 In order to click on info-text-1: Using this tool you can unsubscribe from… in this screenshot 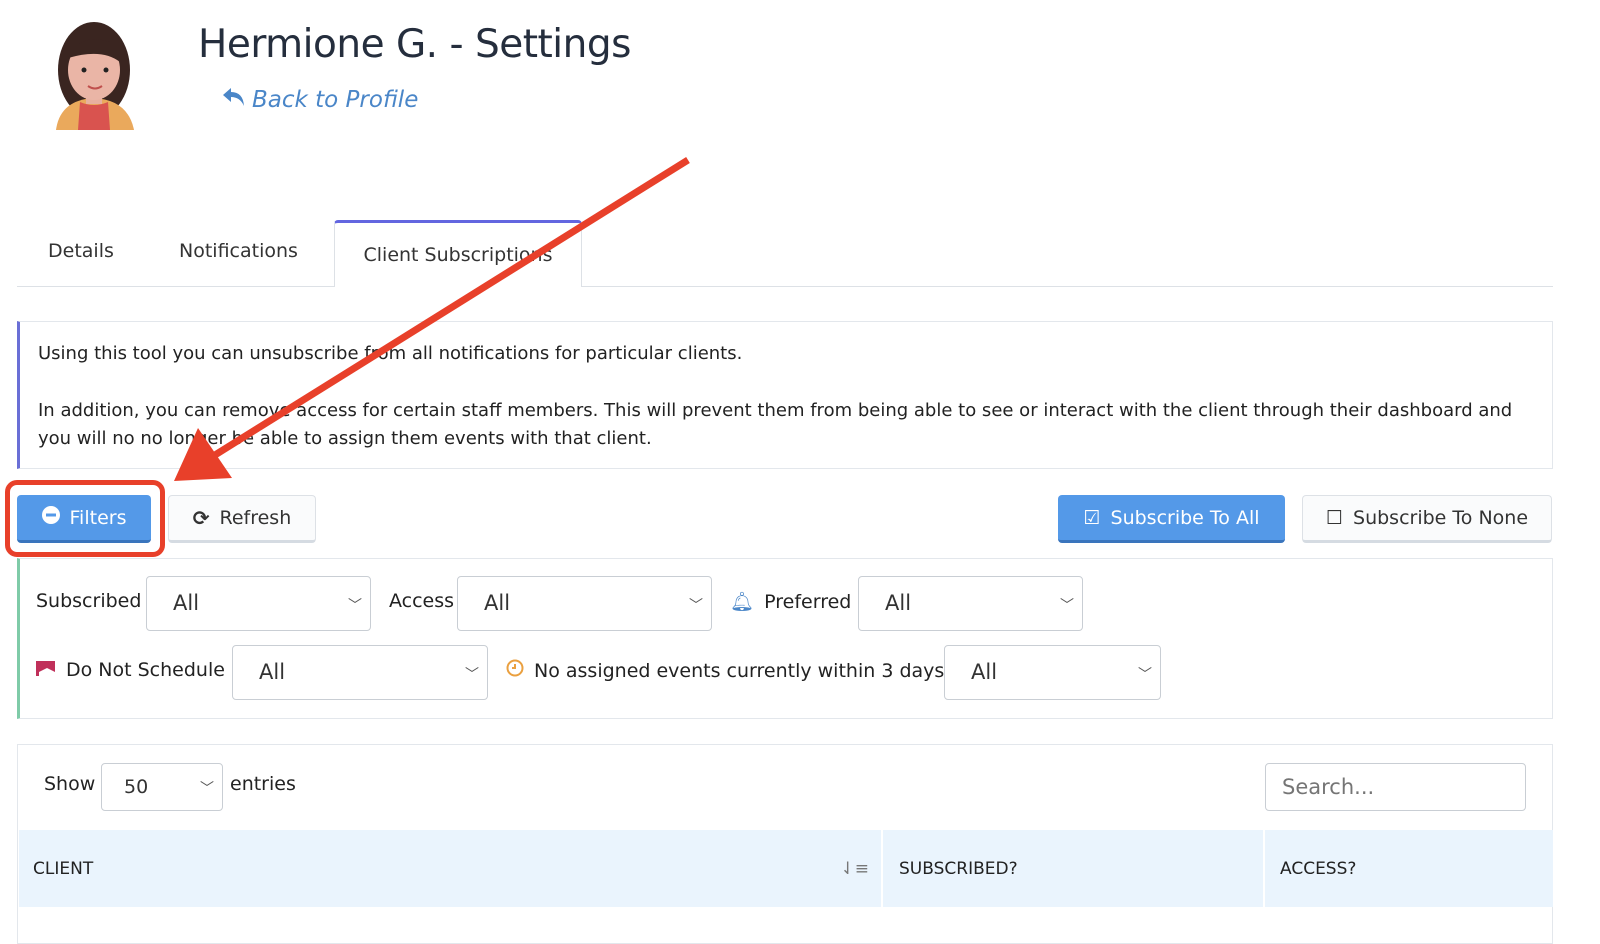, I will do `click(390, 353)`.